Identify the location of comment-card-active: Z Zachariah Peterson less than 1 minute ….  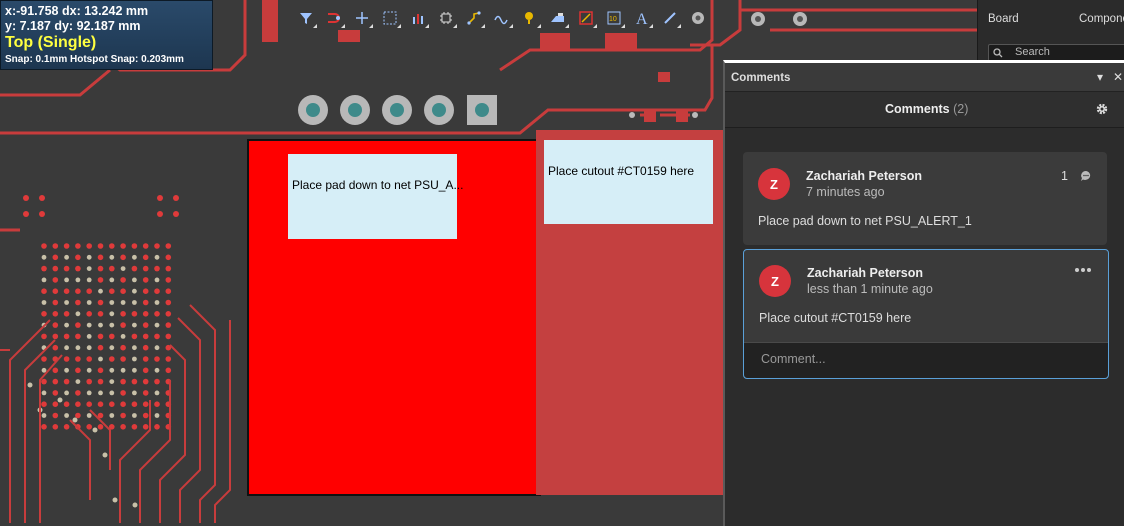
(926, 314).